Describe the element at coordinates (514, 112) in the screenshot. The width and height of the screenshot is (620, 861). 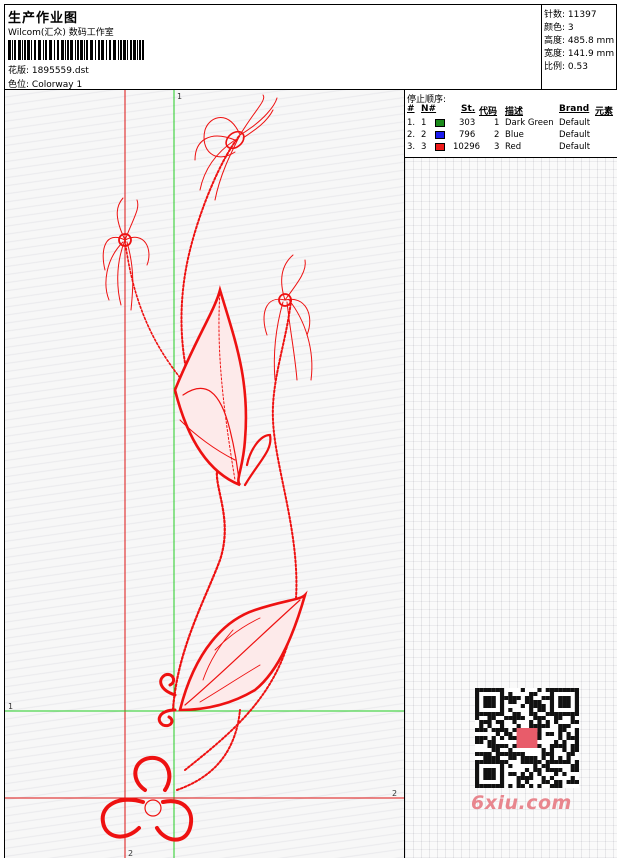
I see `col-header-desc: 描述` at that location.